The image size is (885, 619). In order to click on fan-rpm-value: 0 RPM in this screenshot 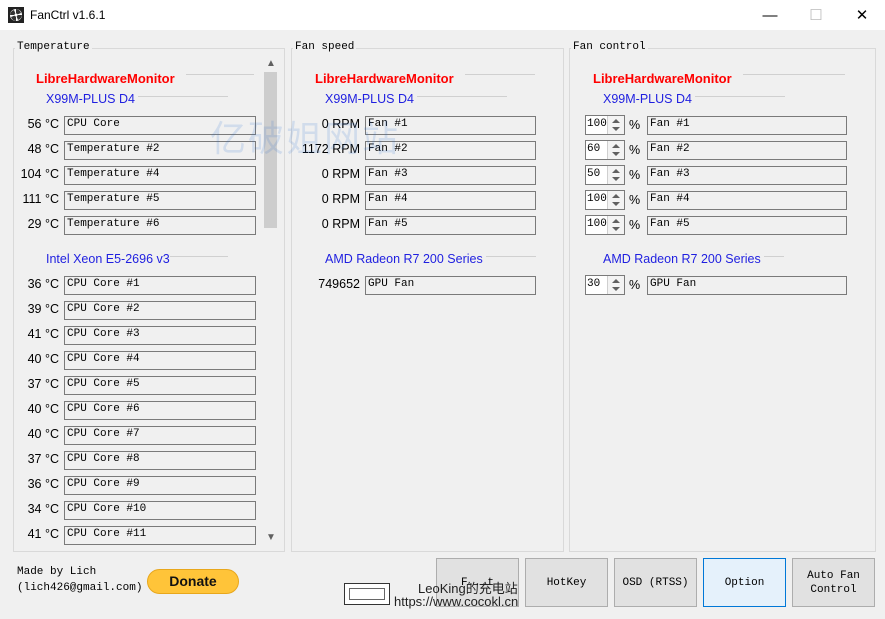, I will do `click(340, 199)`.